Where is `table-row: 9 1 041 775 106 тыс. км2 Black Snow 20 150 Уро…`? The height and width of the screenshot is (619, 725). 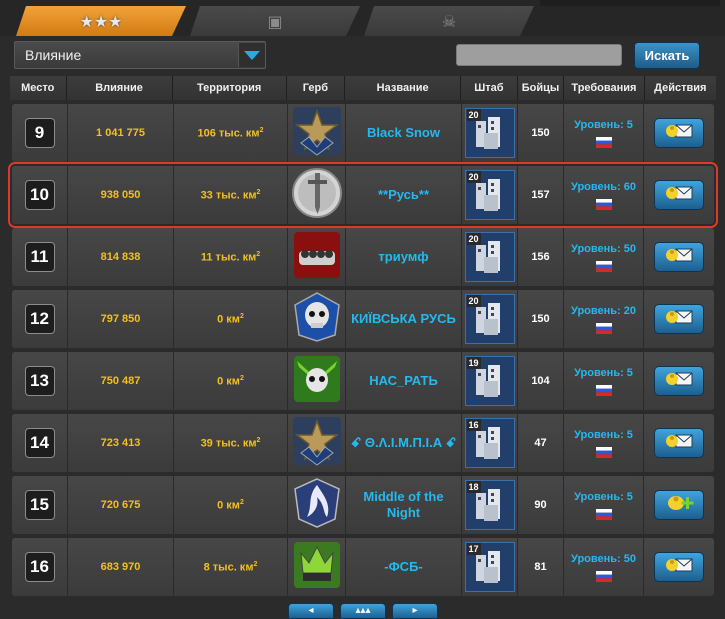 table-row: 9 1 041 775 106 тыс. км2 Black Snow 20 150 Уро… is located at coordinates (363, 133).